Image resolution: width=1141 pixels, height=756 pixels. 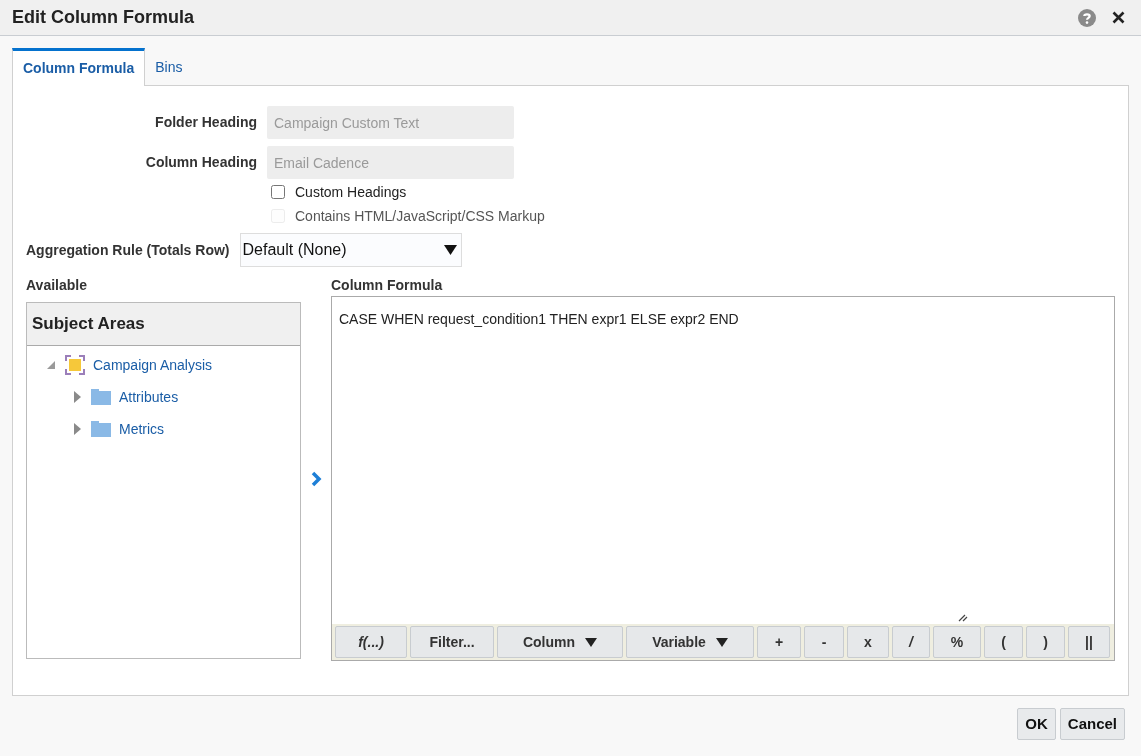 I want to click on subject-area-icon, so click(x=75, y=365).